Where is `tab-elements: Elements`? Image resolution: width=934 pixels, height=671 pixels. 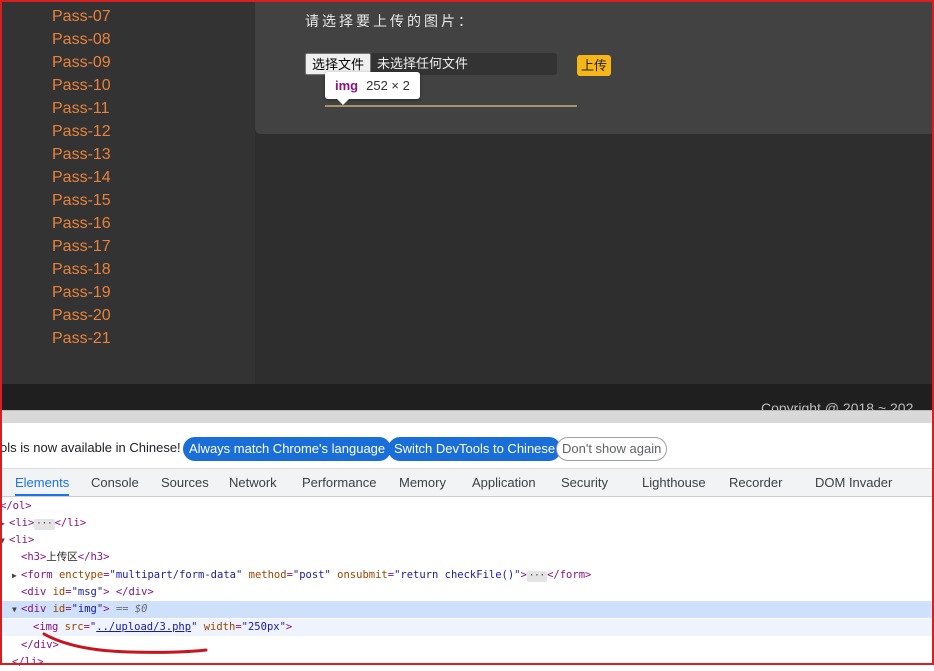 tab-elements: Elements is located at coordinates (42, 482).